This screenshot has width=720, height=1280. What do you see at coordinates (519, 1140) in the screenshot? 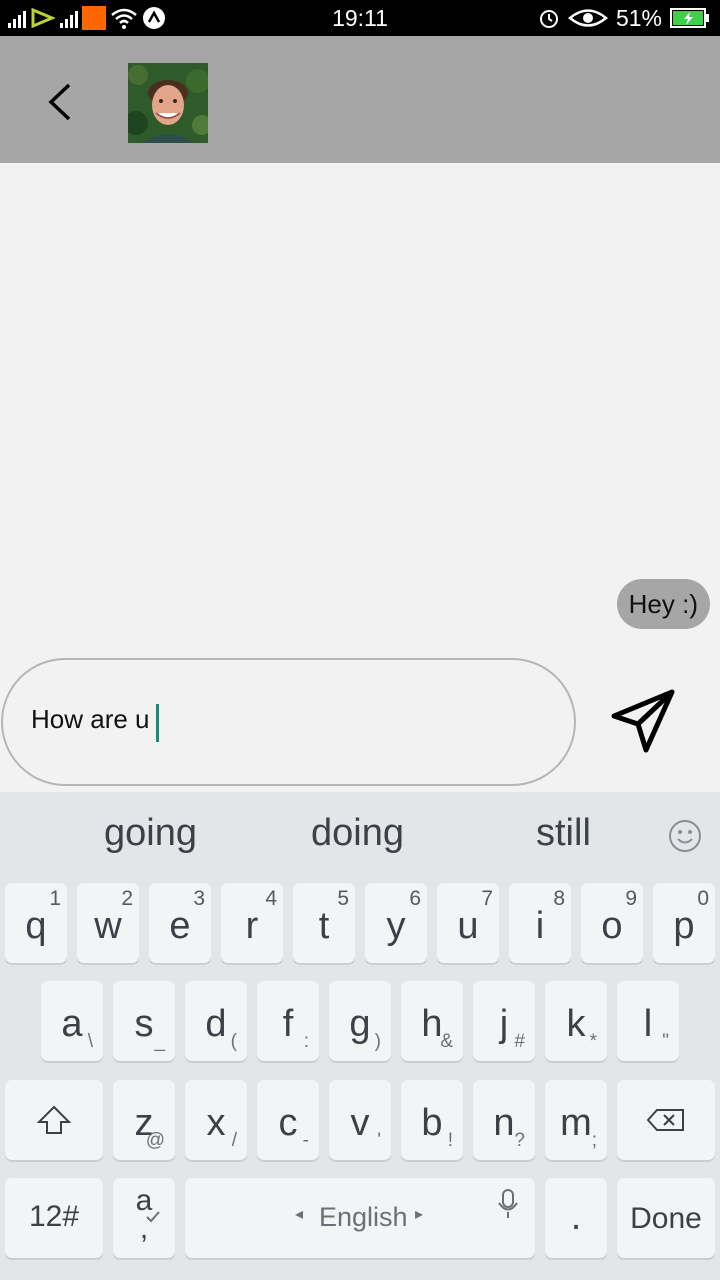
I see `key-symbol-hint: ?` at bounding box center [519, 1140].